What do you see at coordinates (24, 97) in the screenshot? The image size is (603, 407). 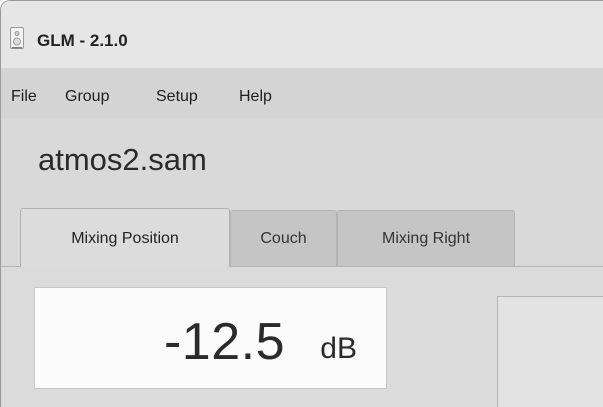 I see `menu-file: File` at bounding box center [24, 97].